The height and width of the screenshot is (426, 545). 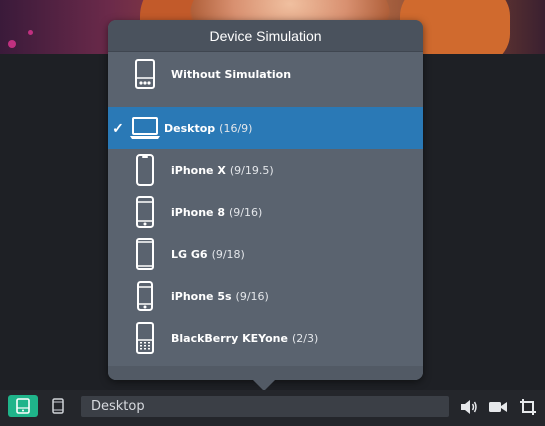 I want to click on menu-item-without-simulation: Without Simulation, so click(x=265, y=74).